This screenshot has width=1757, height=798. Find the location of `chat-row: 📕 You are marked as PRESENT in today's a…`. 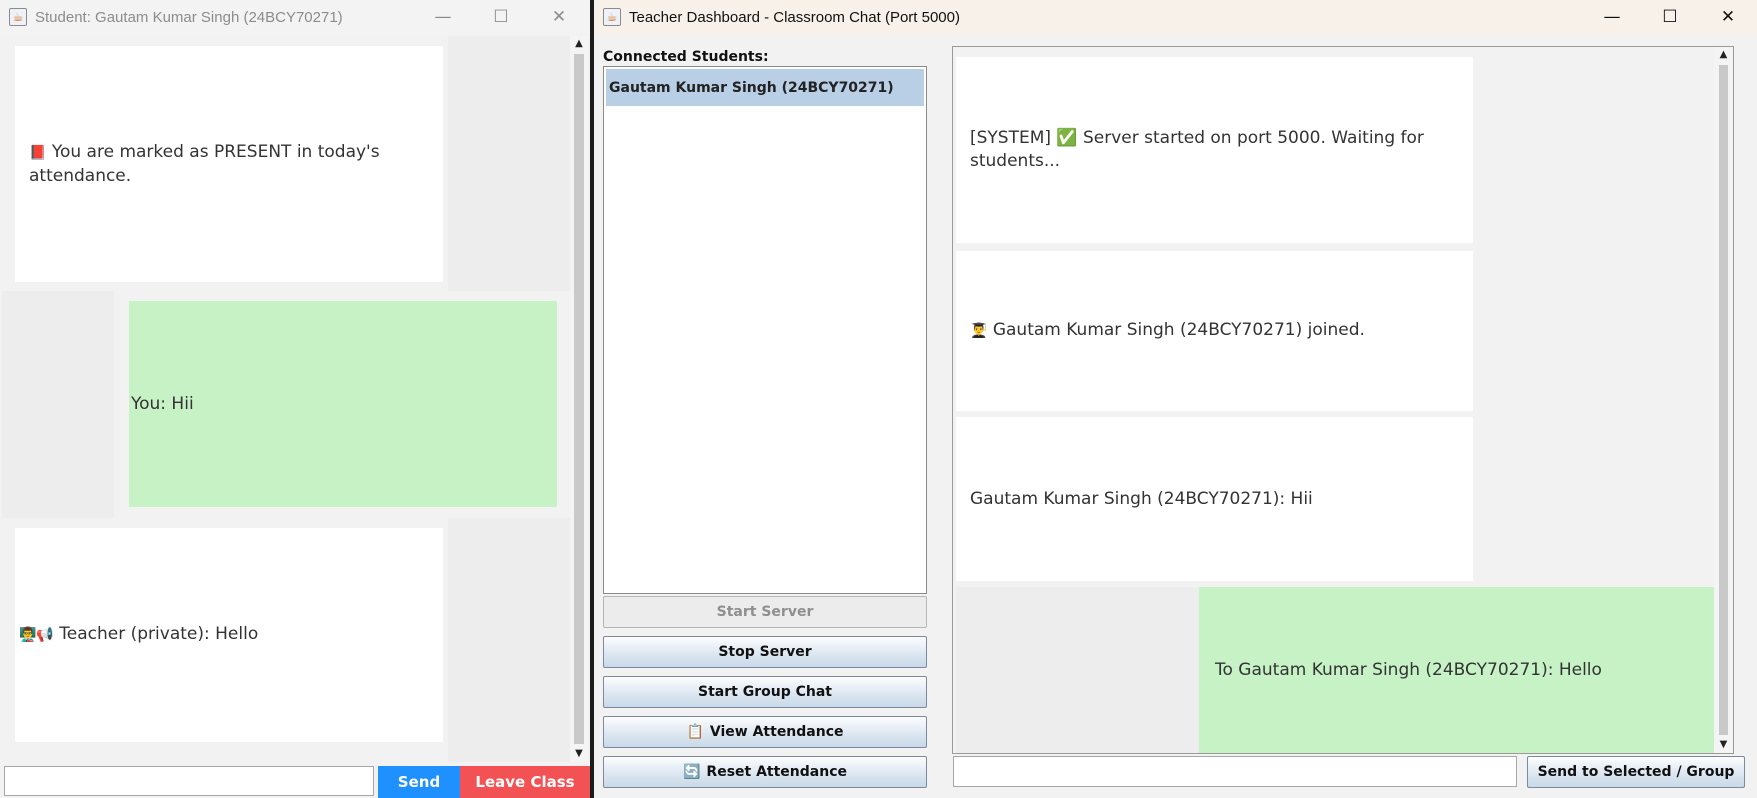

chat-row: 📕 You are marked as PRESENT in today's a… is located at coordinates (286, 163).